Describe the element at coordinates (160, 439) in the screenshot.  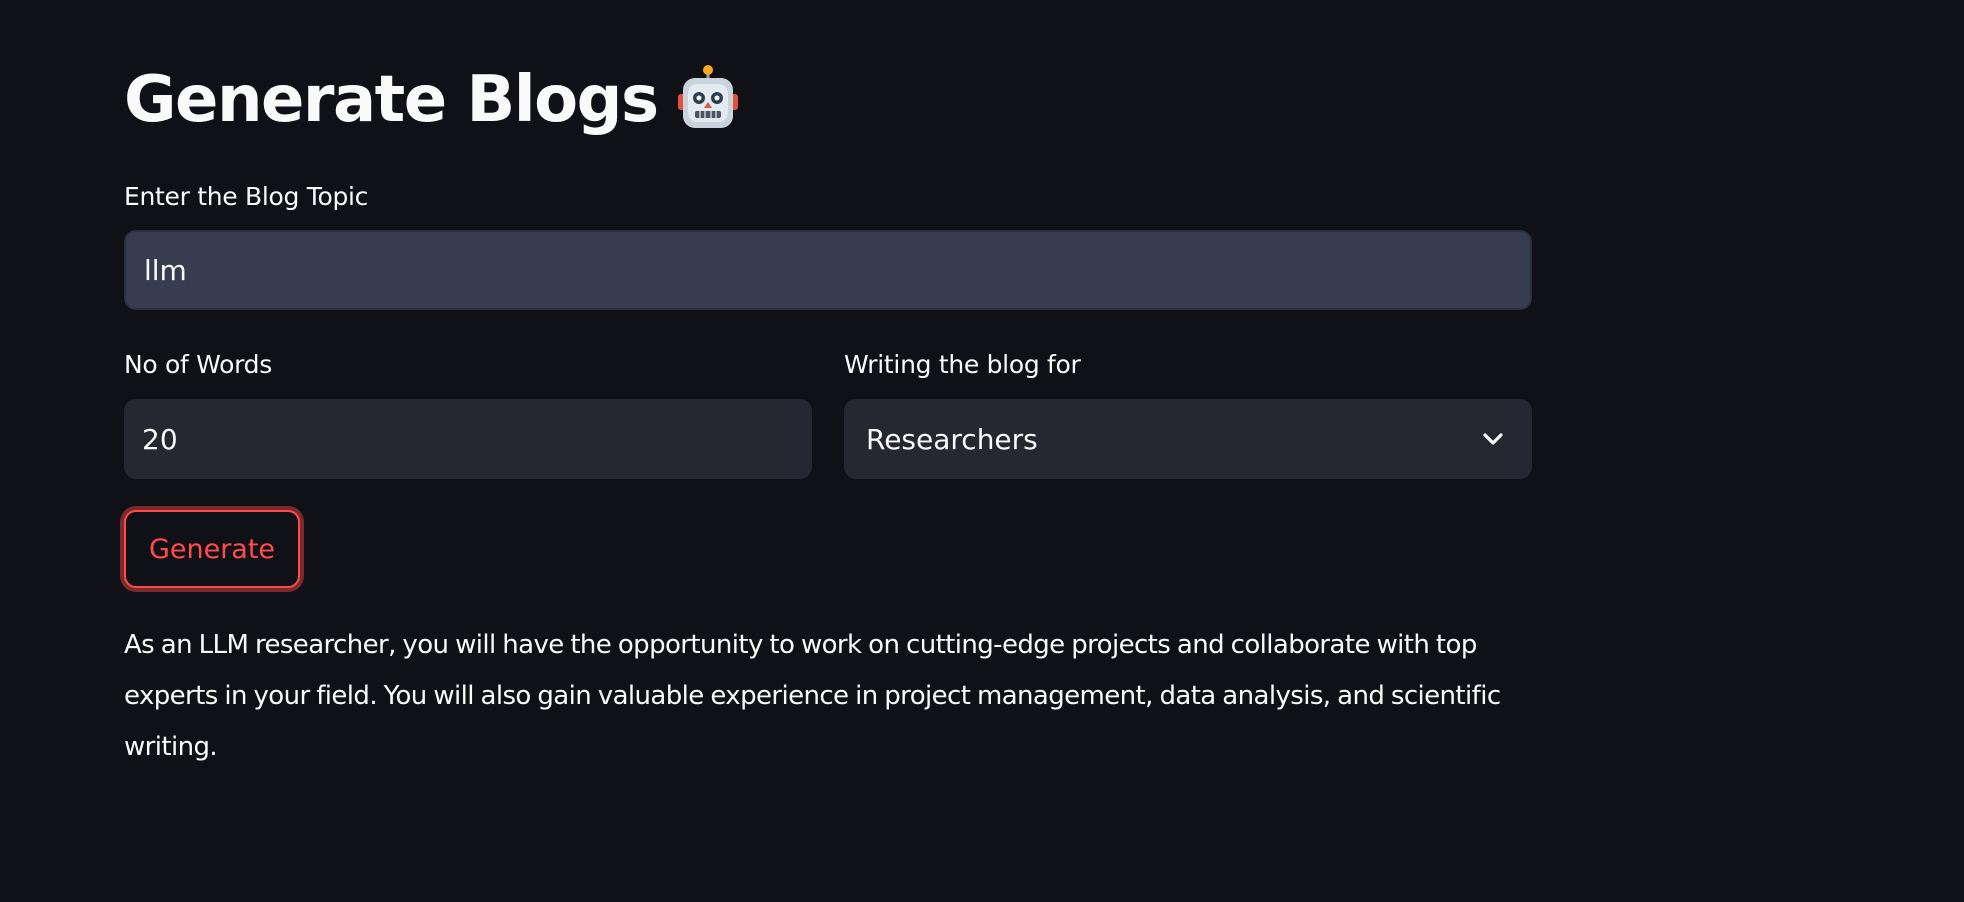
I see `words-input-value: 20` at that location.